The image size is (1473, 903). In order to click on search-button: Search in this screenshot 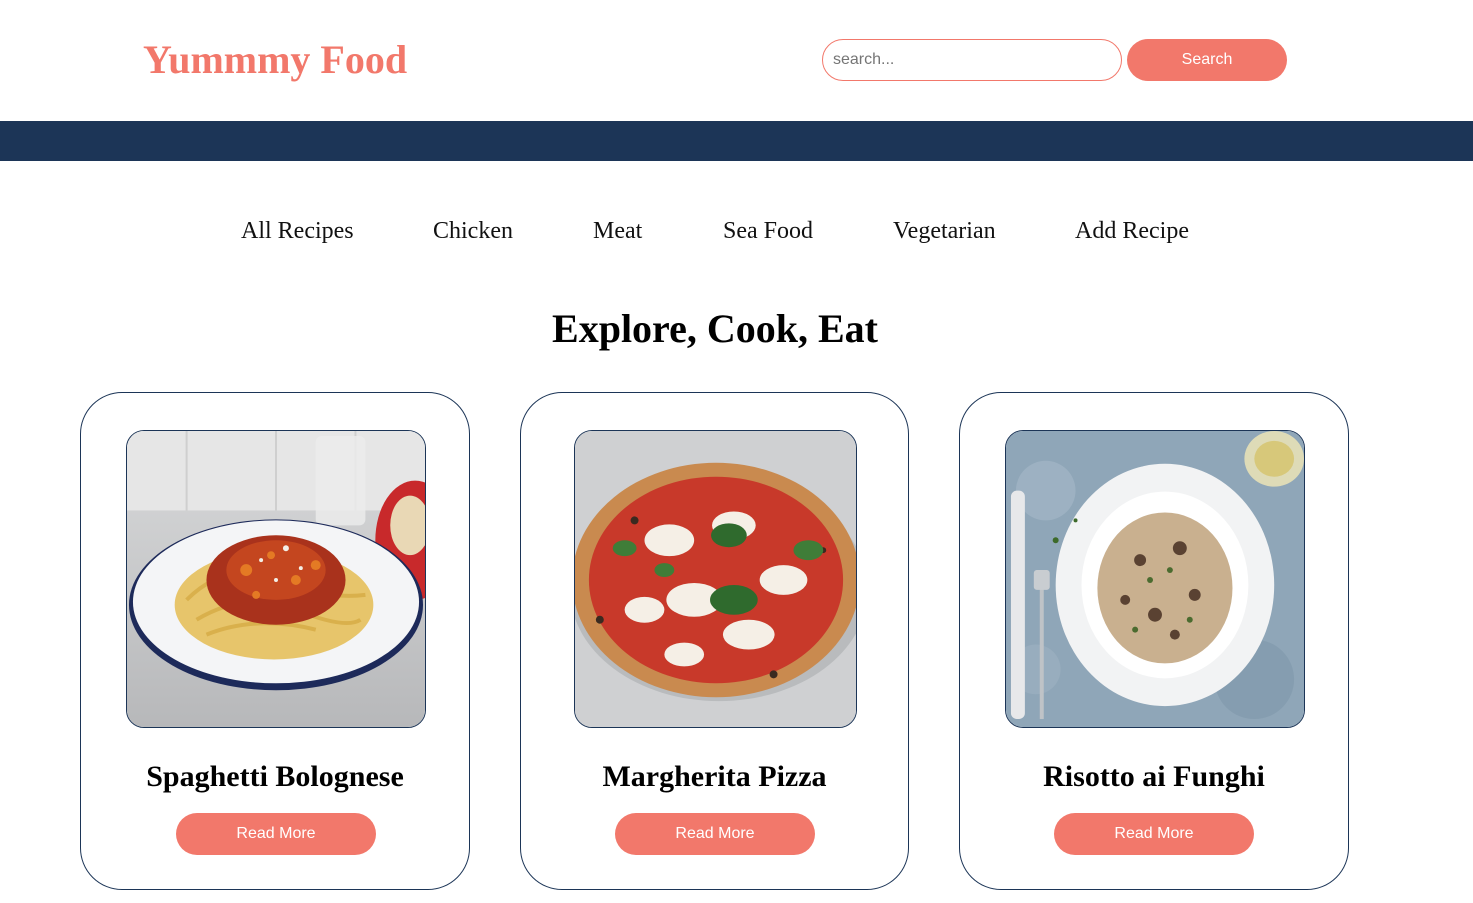, I will do `click(1207, 60)`.